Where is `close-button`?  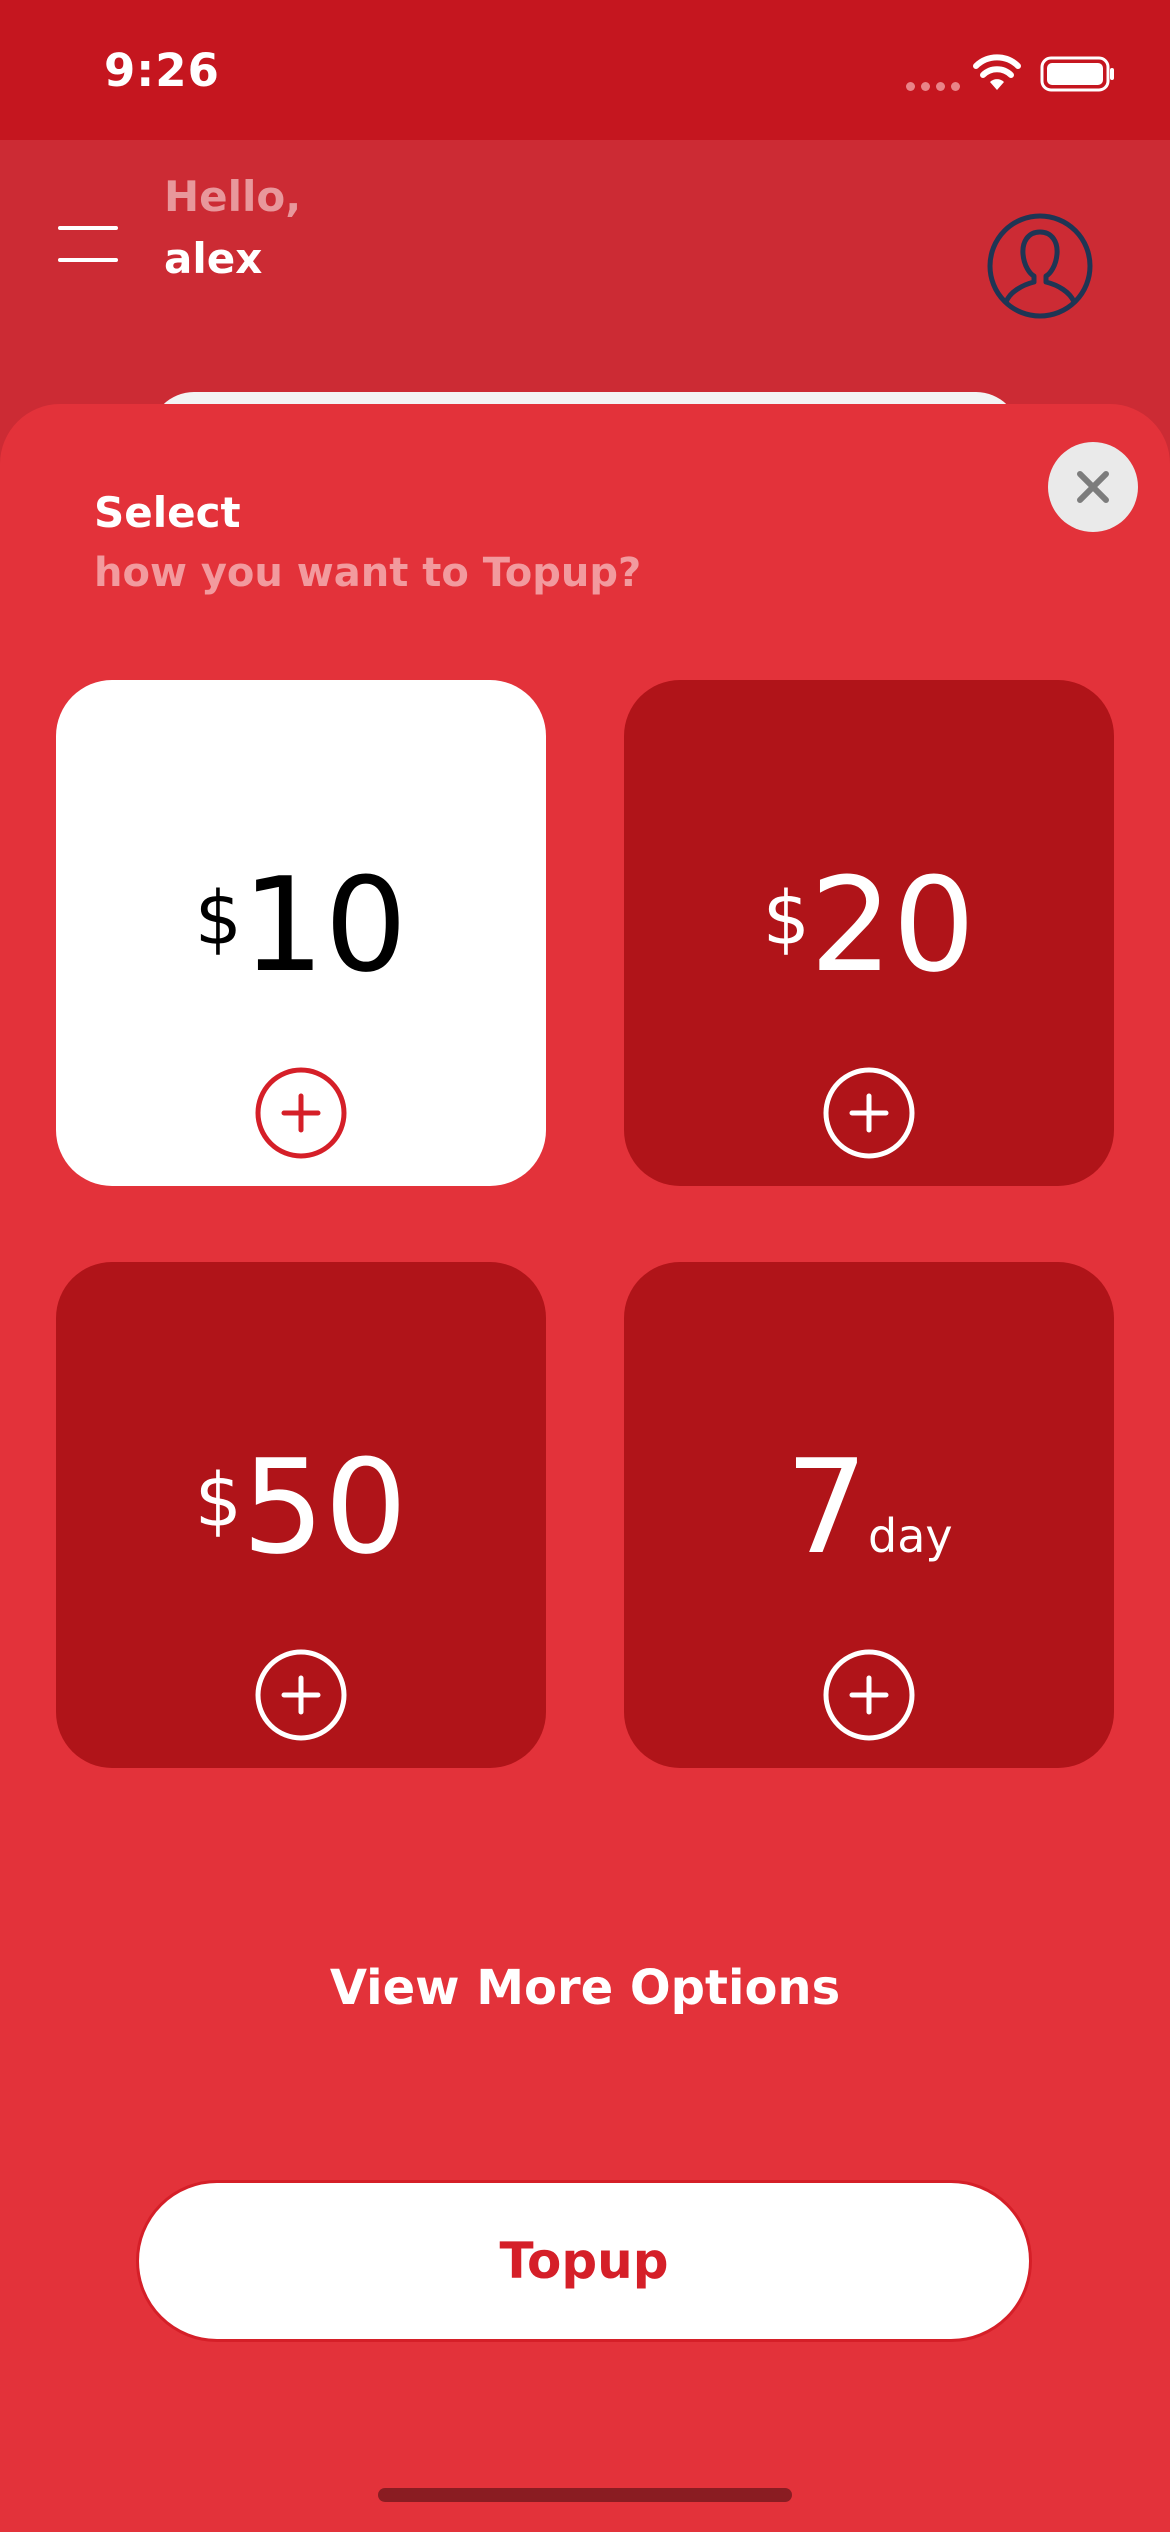 close-button is located at coordinates (1093, 487).